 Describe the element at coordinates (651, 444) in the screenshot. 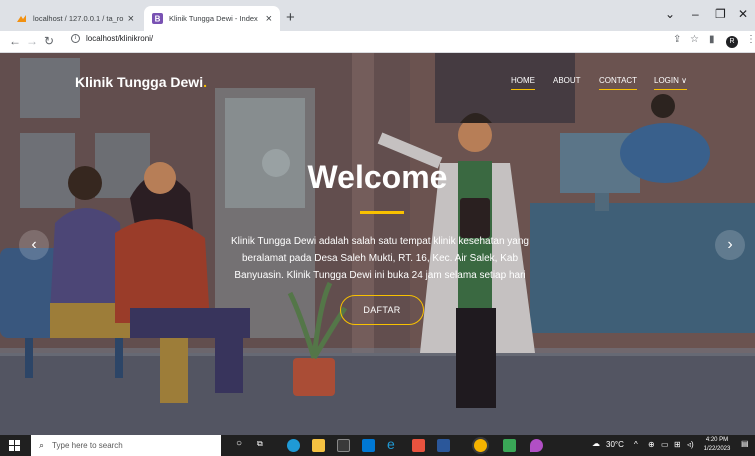

I see `network-icon: ⊕` at that location.